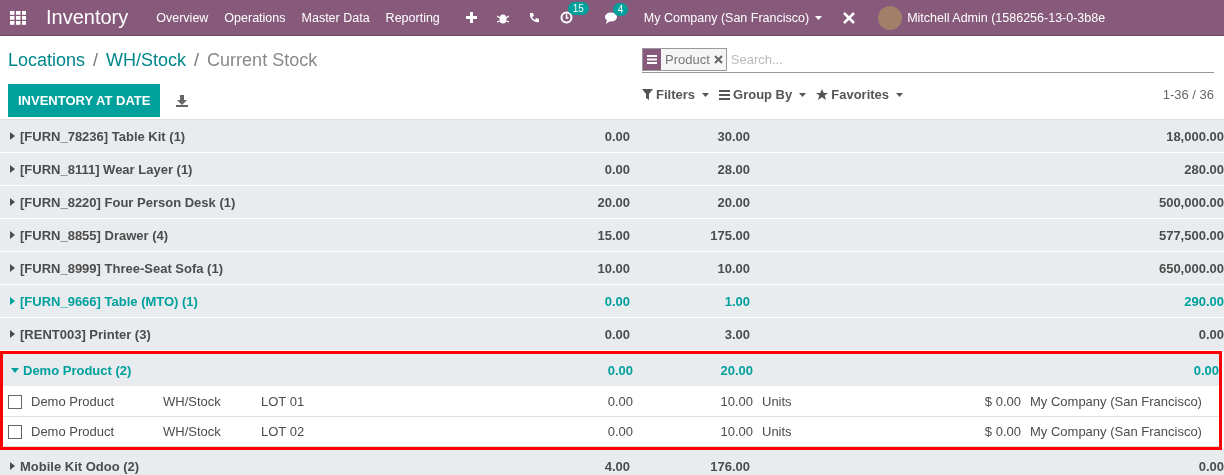 The height and width of the screenshot is (475, 1224). Describe the element at coordinates (724, 94) in the screenshot. I see `list-icon` at that location.